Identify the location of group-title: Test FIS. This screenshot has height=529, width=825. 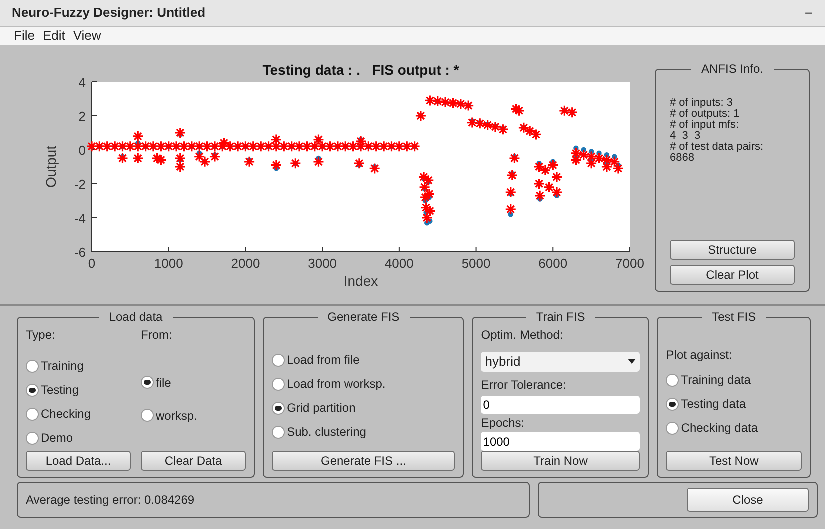
(734, 317).